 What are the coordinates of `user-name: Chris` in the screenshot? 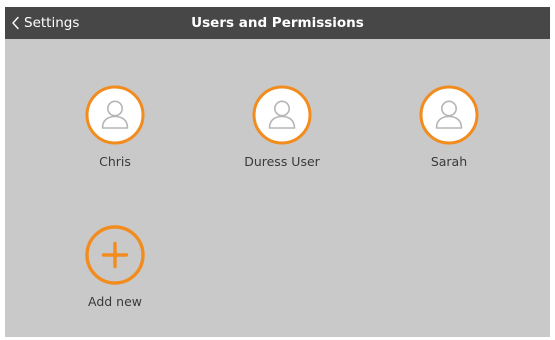 It's located at (115, 161).